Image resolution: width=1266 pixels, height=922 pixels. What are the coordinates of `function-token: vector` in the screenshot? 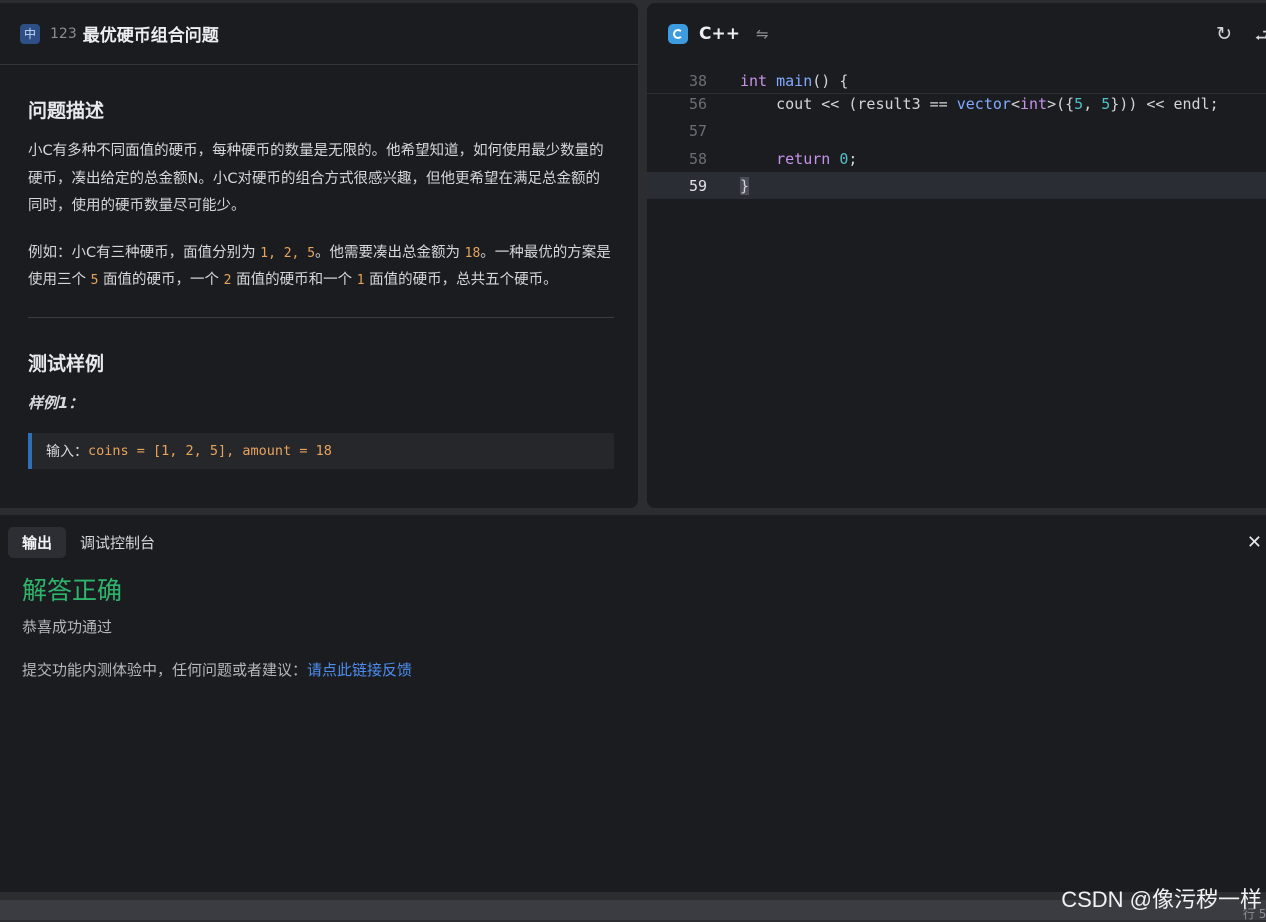 It's located at (983, 103).